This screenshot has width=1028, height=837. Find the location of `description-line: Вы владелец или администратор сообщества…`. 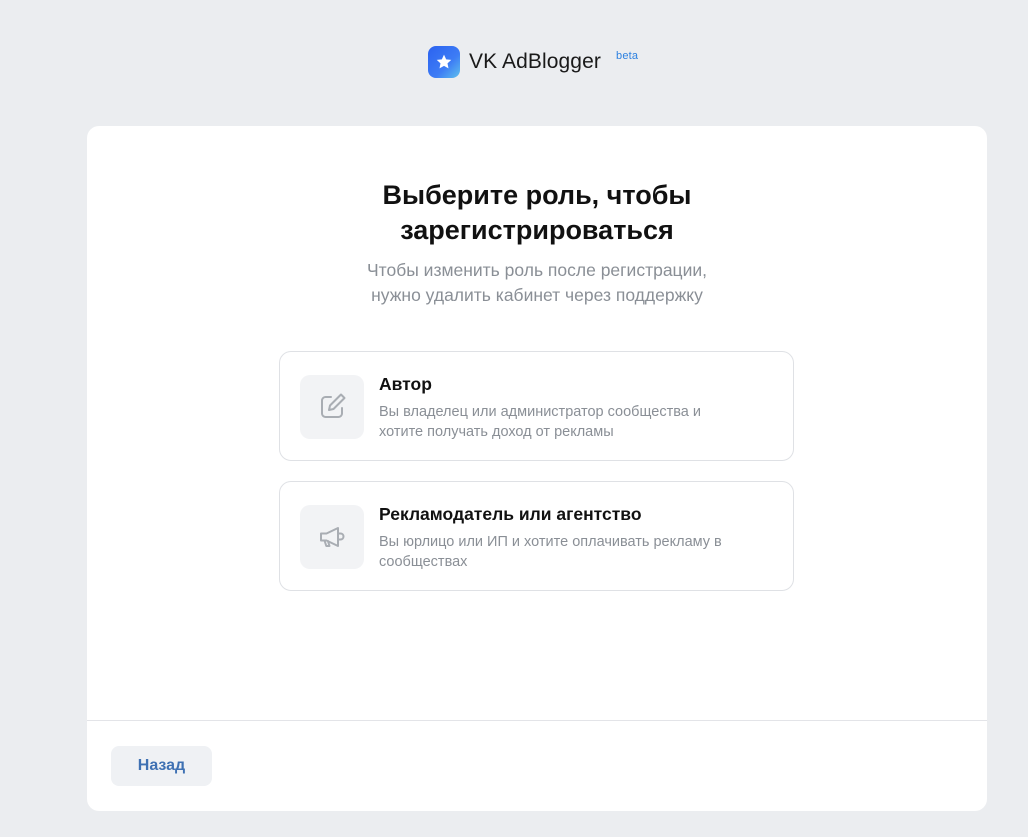

description-line: Вы владелец или администратор сообщества… is located at coordinates (540, 412).